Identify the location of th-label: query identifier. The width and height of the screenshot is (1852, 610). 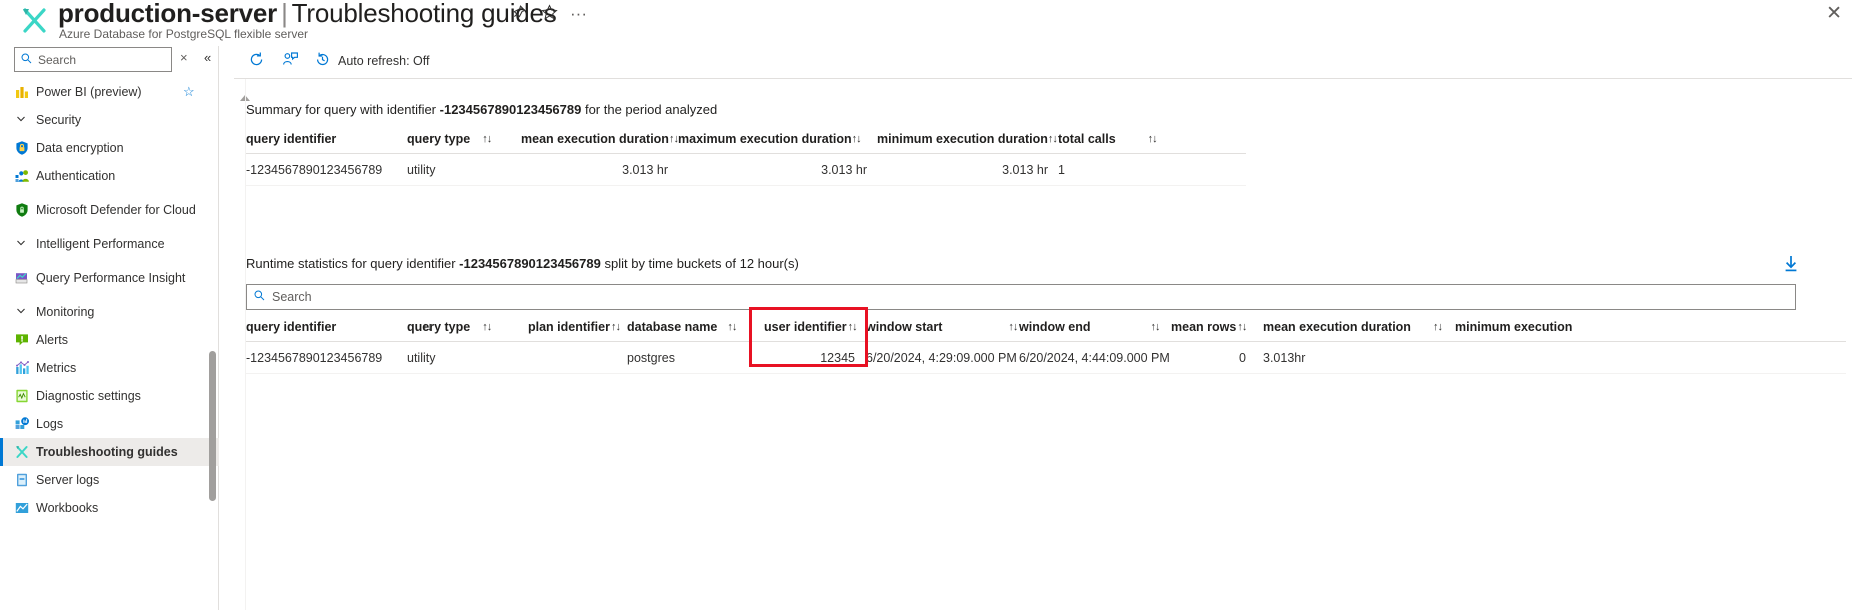
(291, 326).